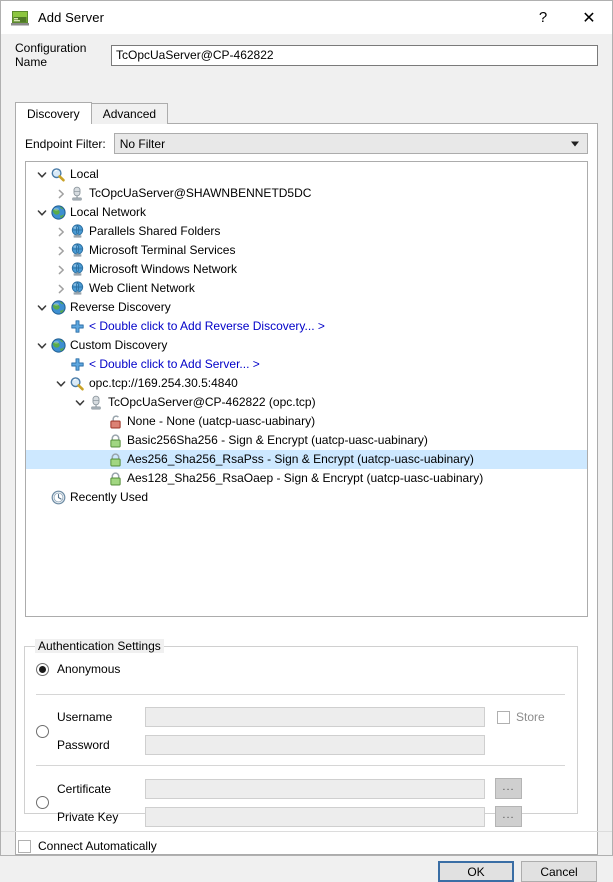 This screenshot has height=882, width=613. Describe the element at coordinates (306, 269) in the screenshot. I see `tree-item: Microsoft Windows Network` at that location.